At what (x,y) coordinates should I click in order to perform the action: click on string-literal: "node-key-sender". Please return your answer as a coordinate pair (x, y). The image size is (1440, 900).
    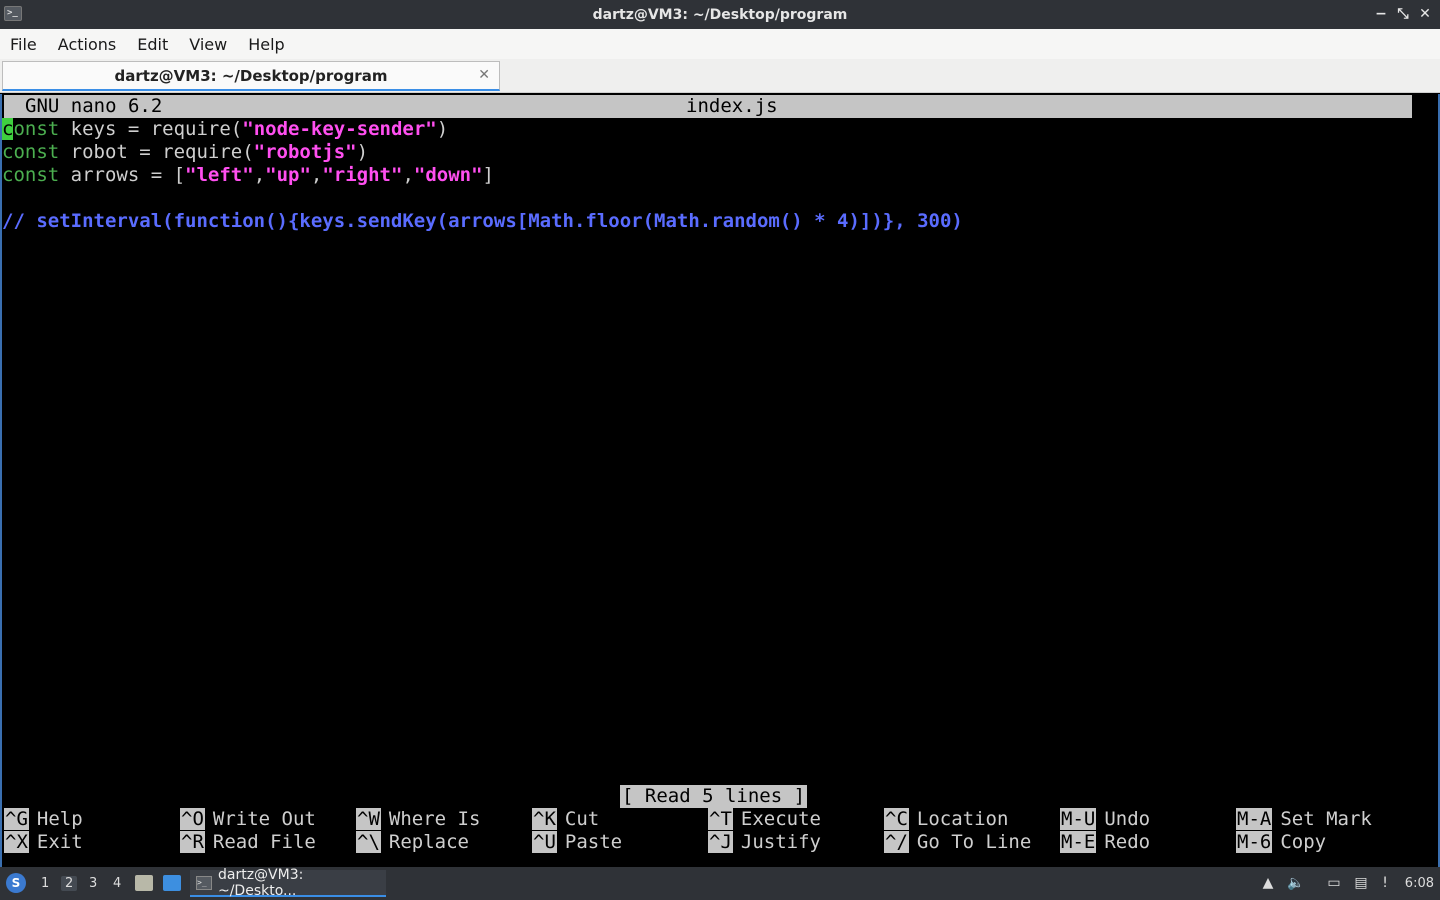
    Looking at the image, I should click on (339, 129).